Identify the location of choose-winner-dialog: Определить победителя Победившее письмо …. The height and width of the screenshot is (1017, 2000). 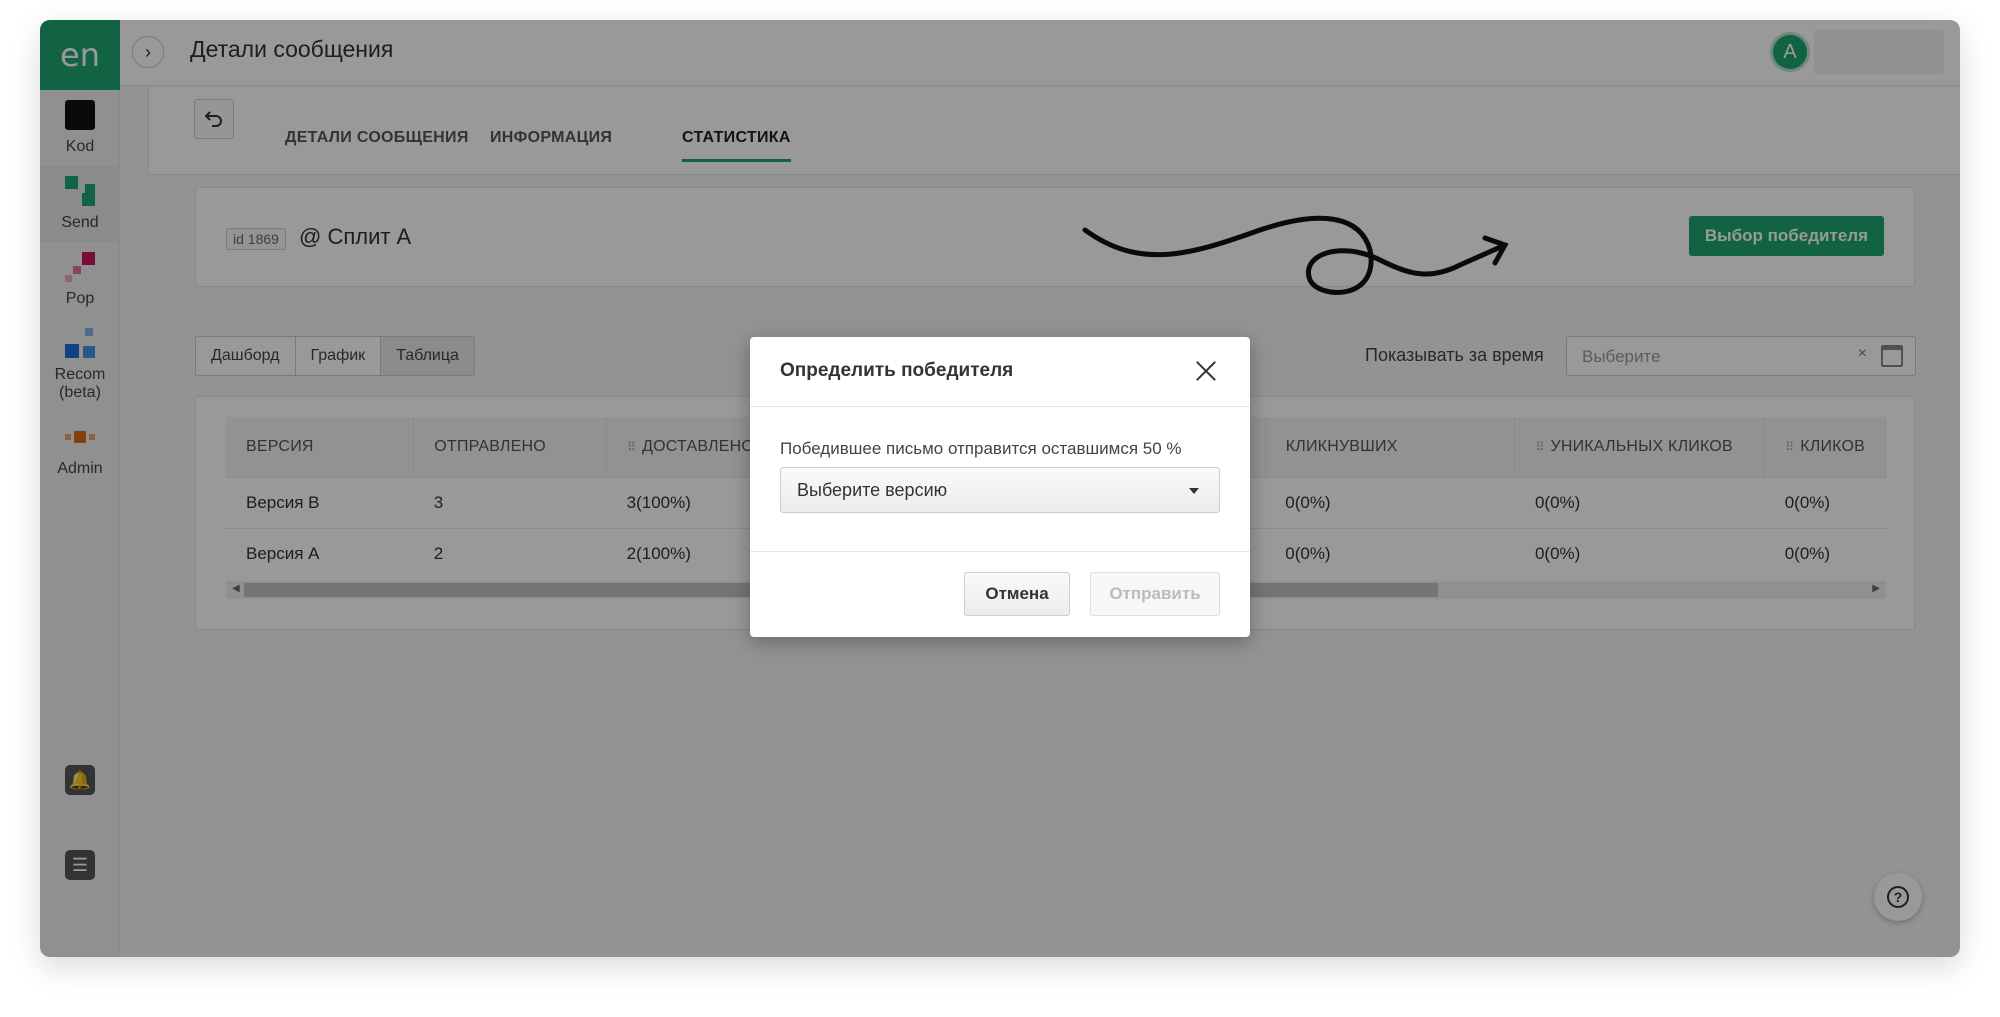
(1000, 487).